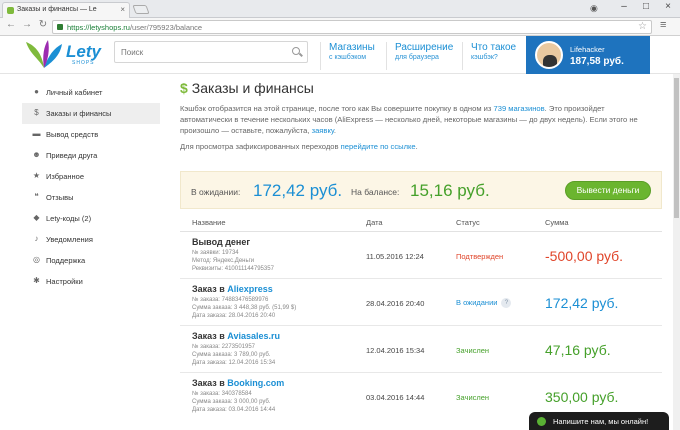 This screenshot has height=430, width=680. I want to click on col-status: Статус, so click(468, 222).